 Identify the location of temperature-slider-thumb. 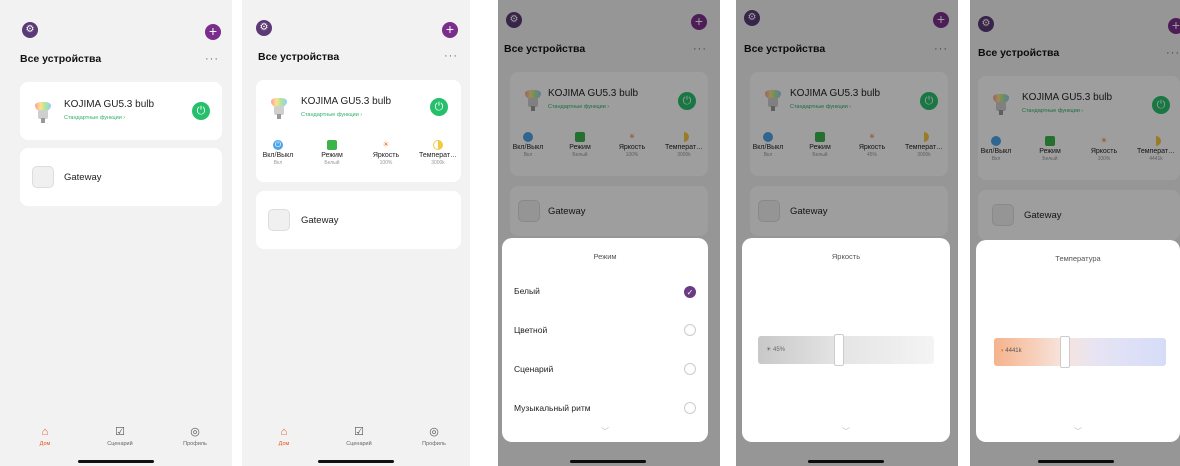
(1065, 352).